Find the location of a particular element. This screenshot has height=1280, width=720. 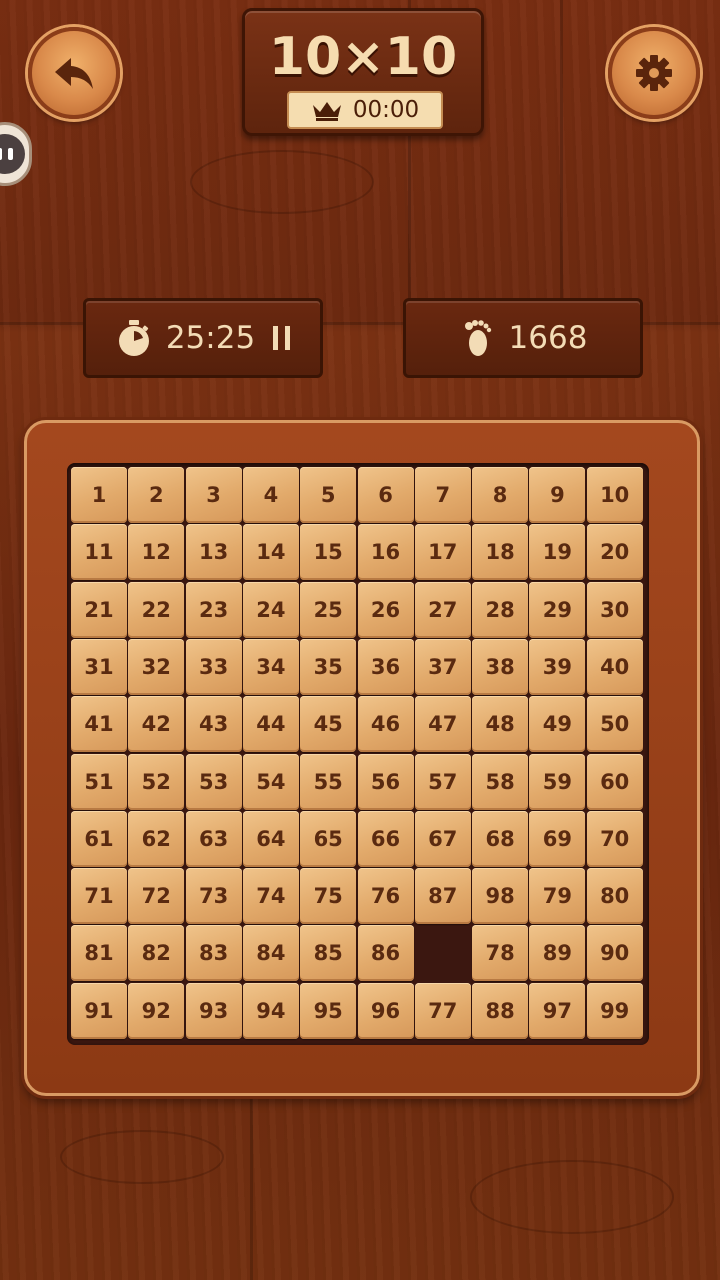

tile-91: 91 is located at coordinates (99, 1010).